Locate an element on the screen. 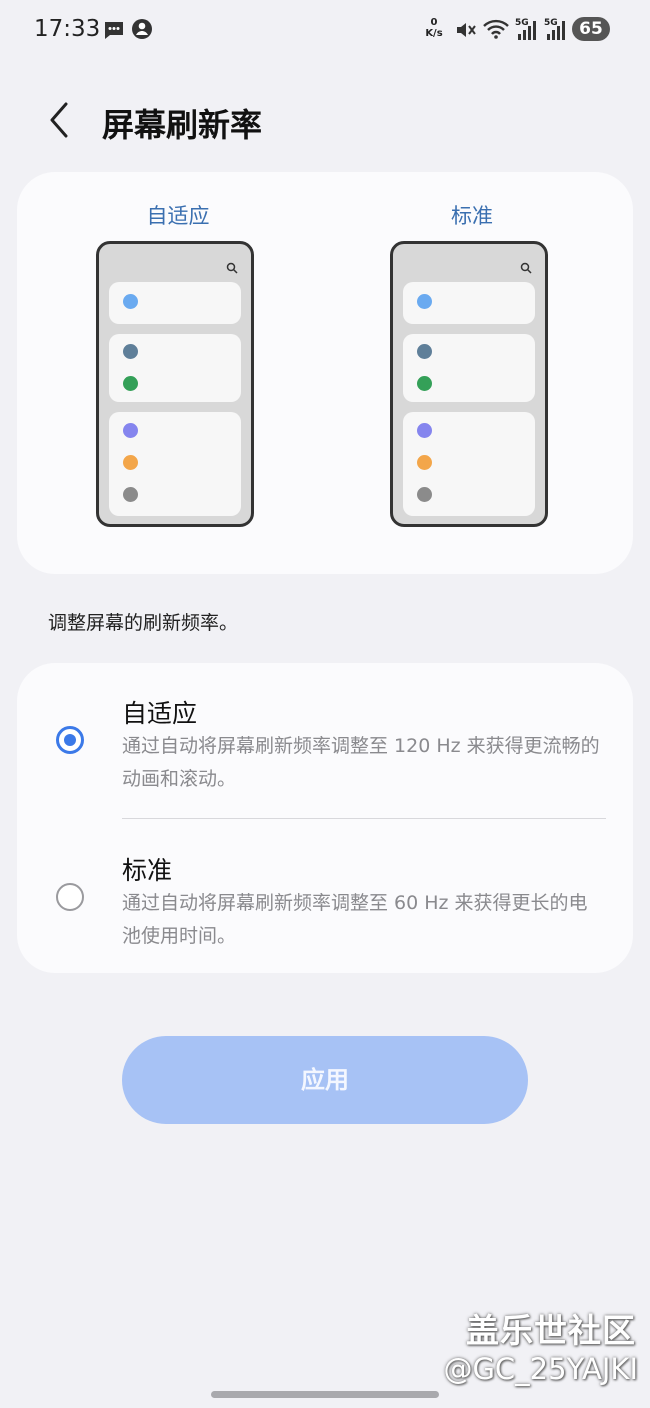  network-speed: 0 K/s is located at coordinates (434, 28).